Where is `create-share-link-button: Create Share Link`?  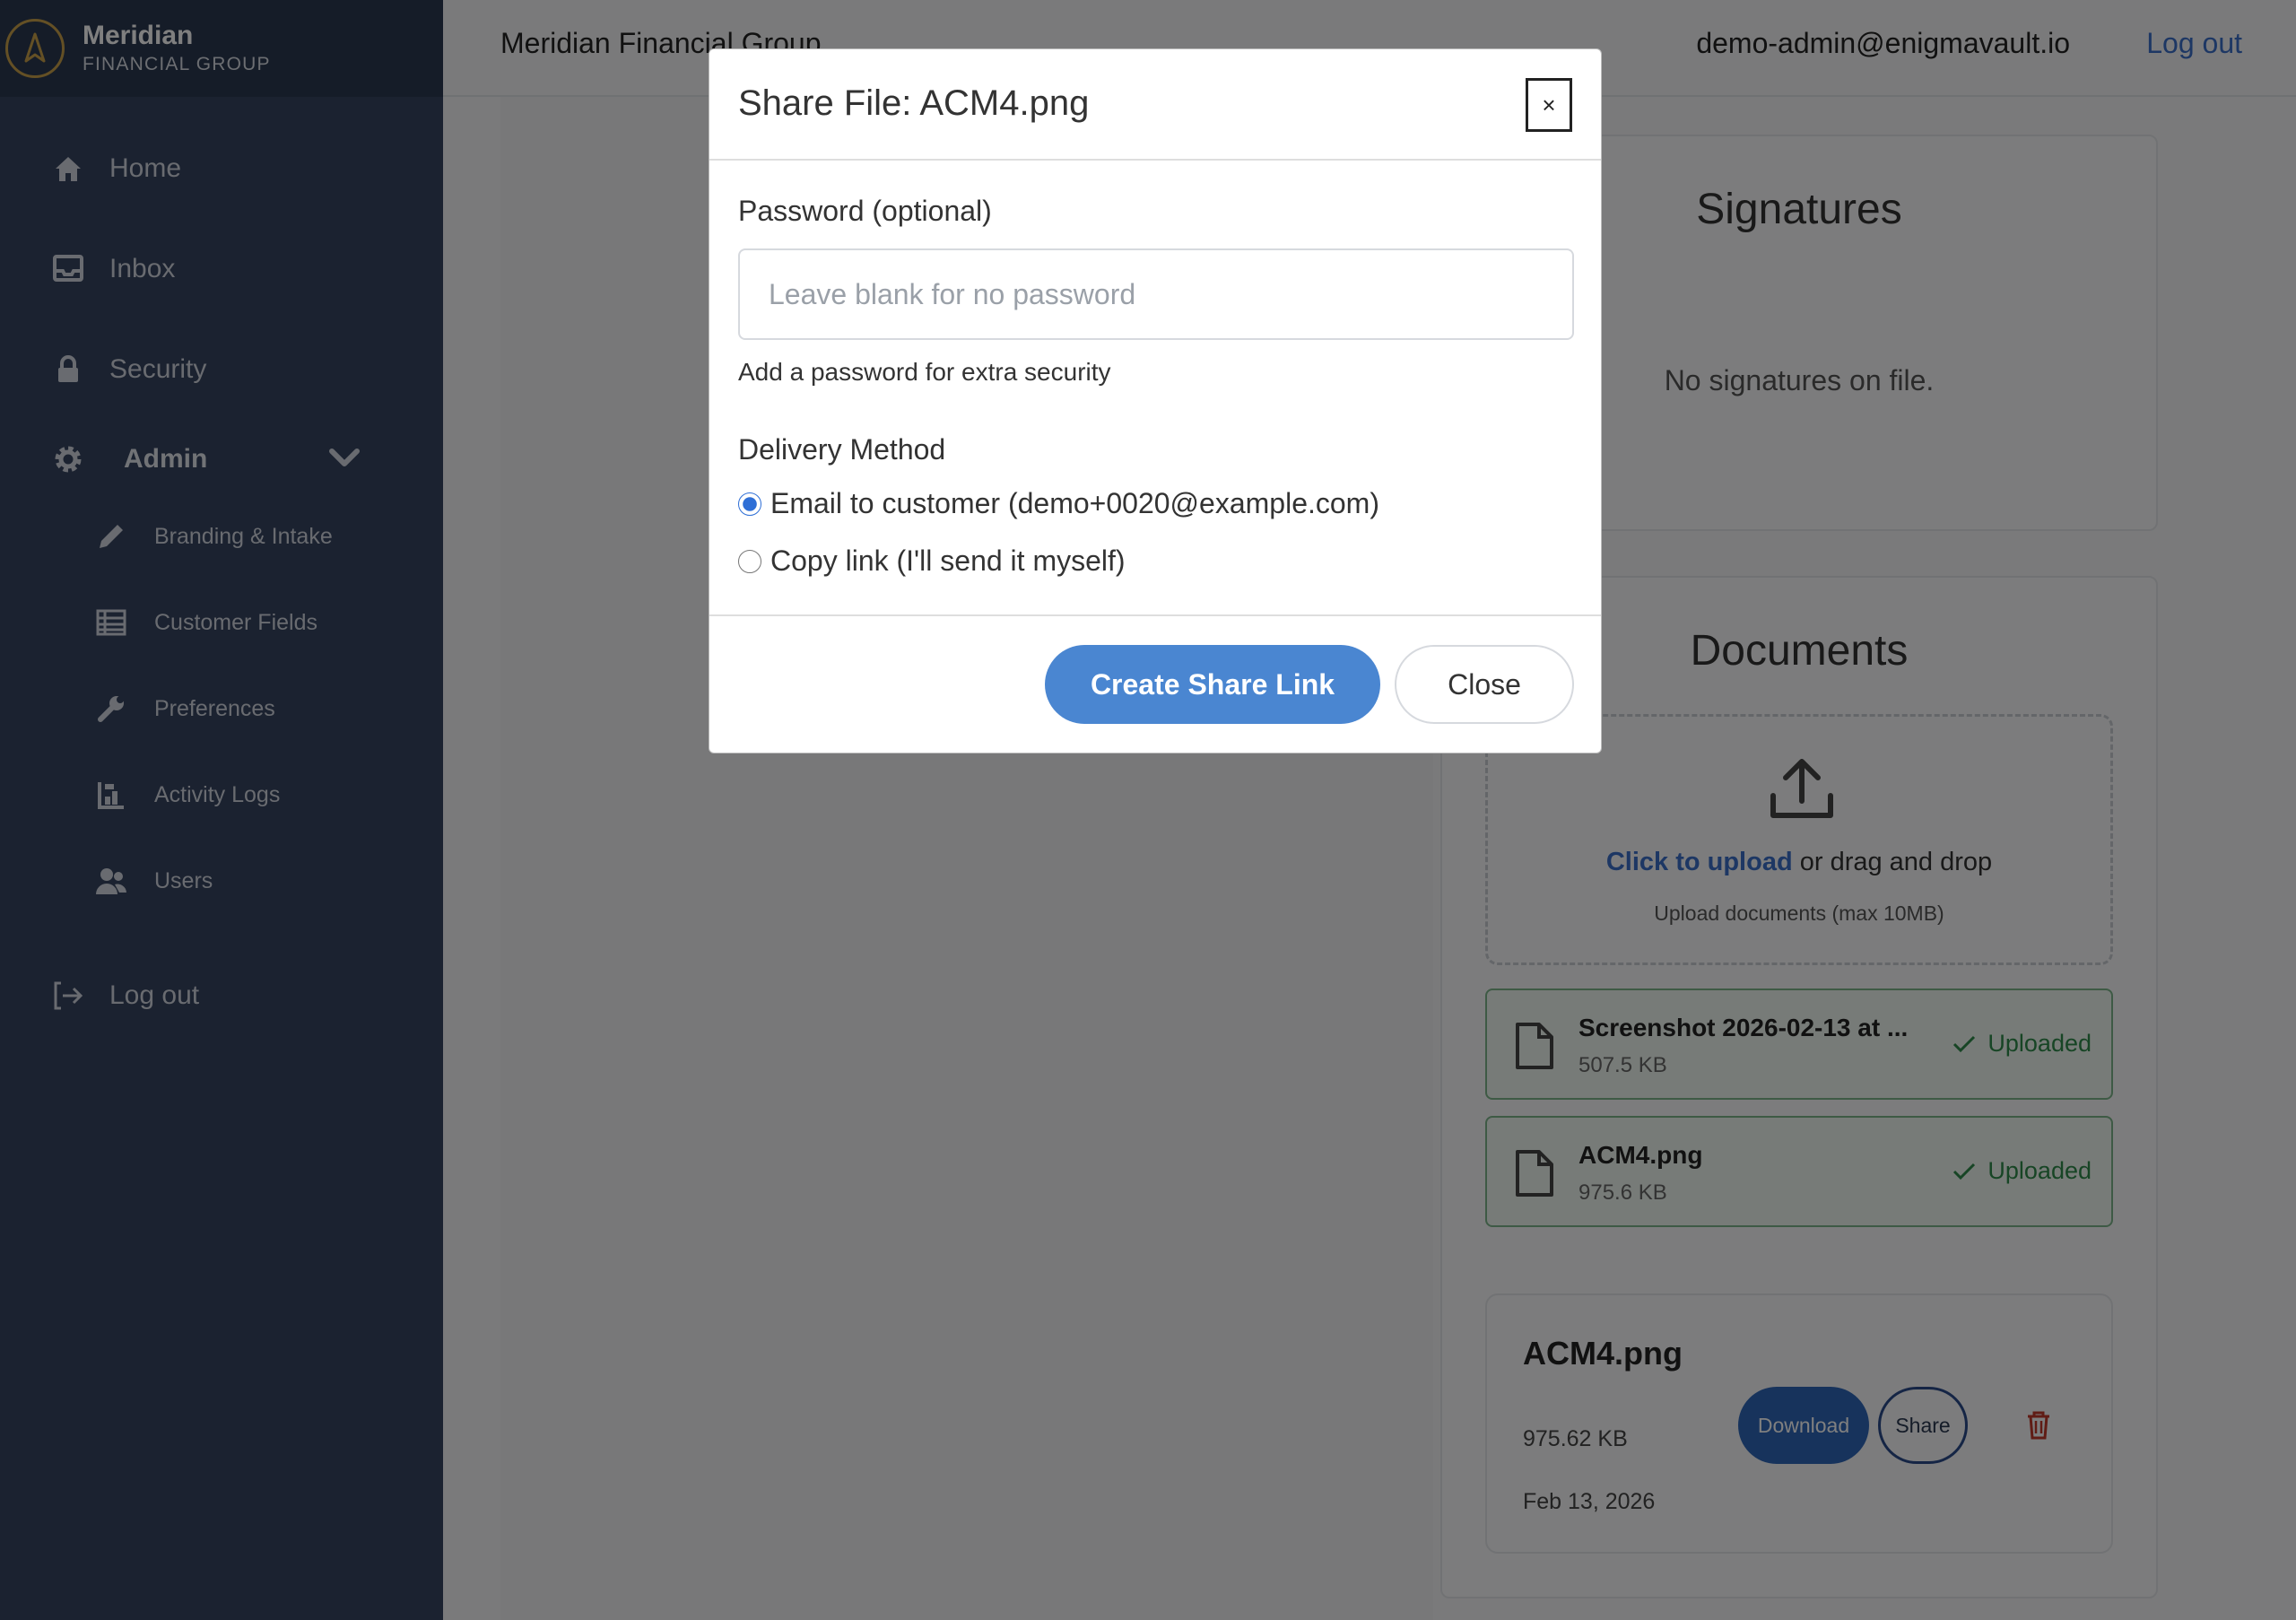 create-share-link-button: Create Share Link is located at coordinates (1212, 684).